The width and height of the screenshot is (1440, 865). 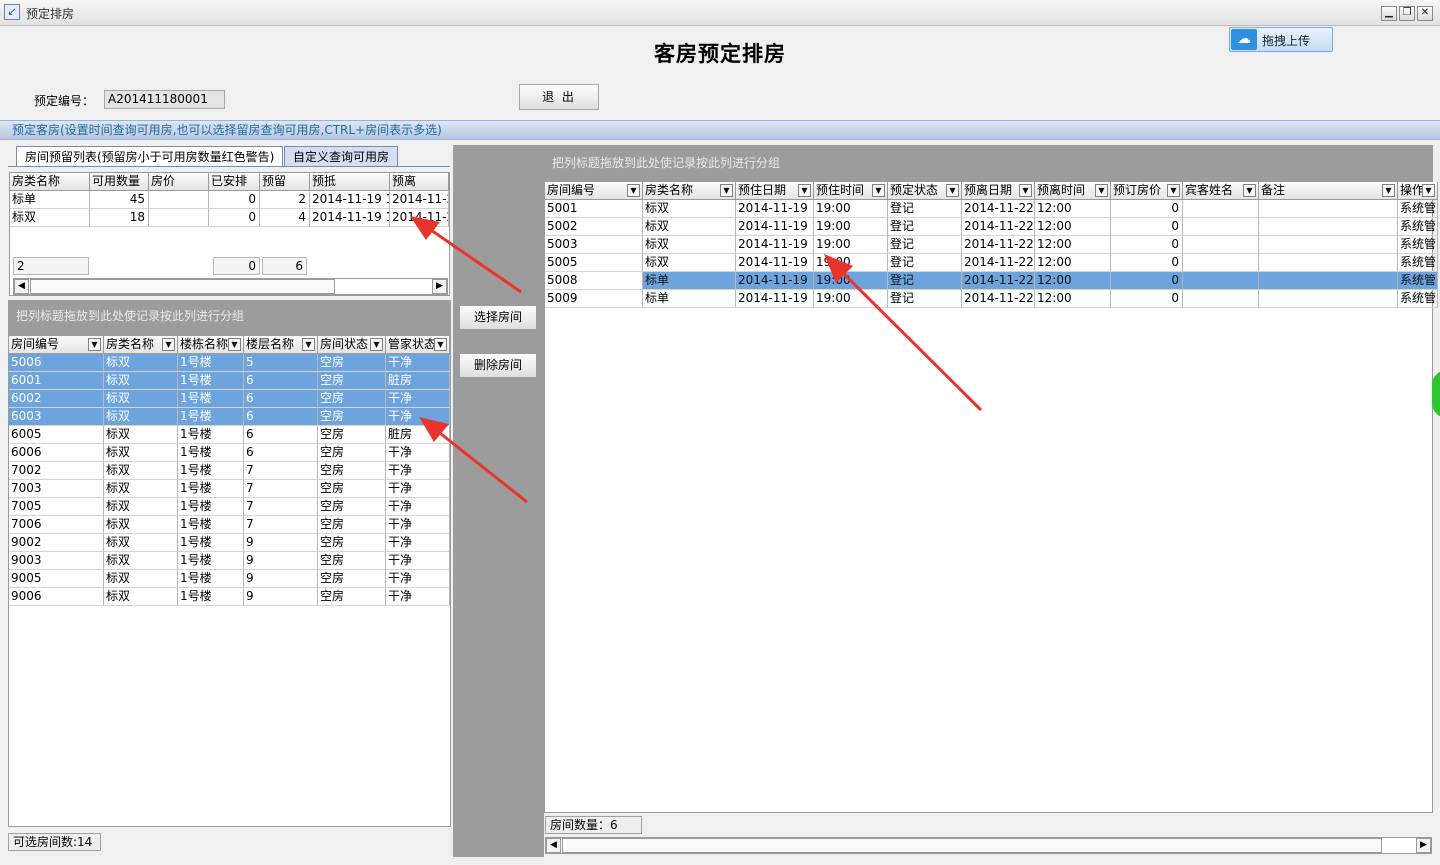 I want to click on annotation-arrows, so click(x=696, y=360).